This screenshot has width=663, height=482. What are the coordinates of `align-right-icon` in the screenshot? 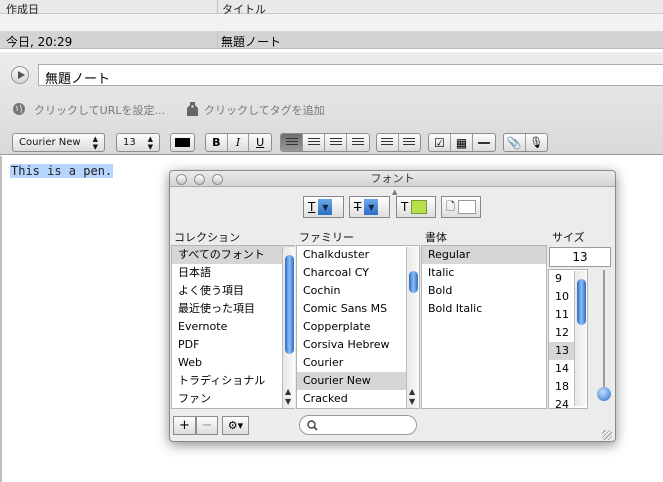 It's located at (335, 142).